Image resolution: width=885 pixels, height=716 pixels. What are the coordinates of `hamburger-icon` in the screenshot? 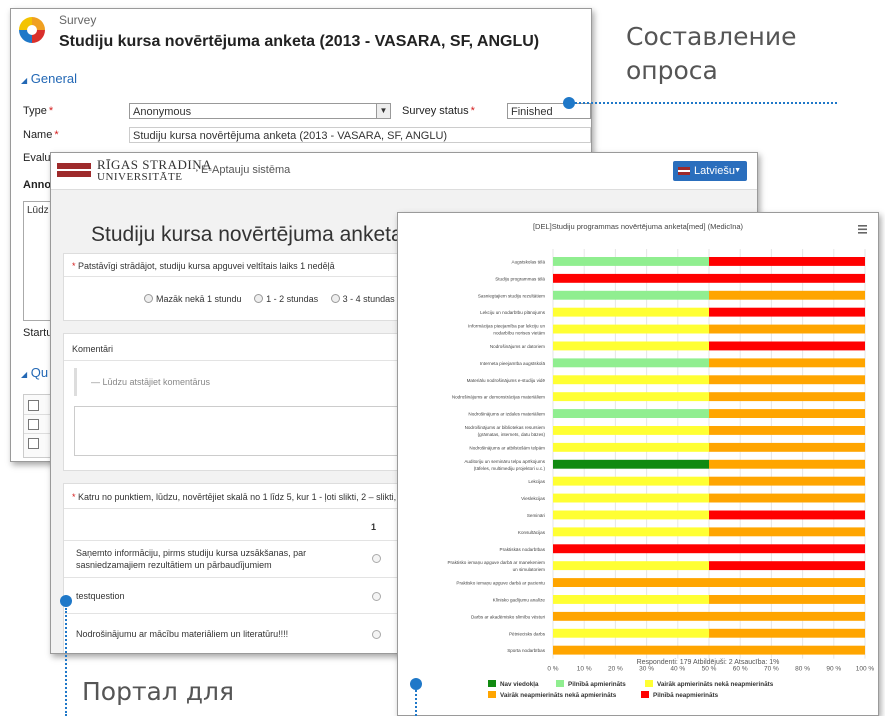 It's located at (862, 229).